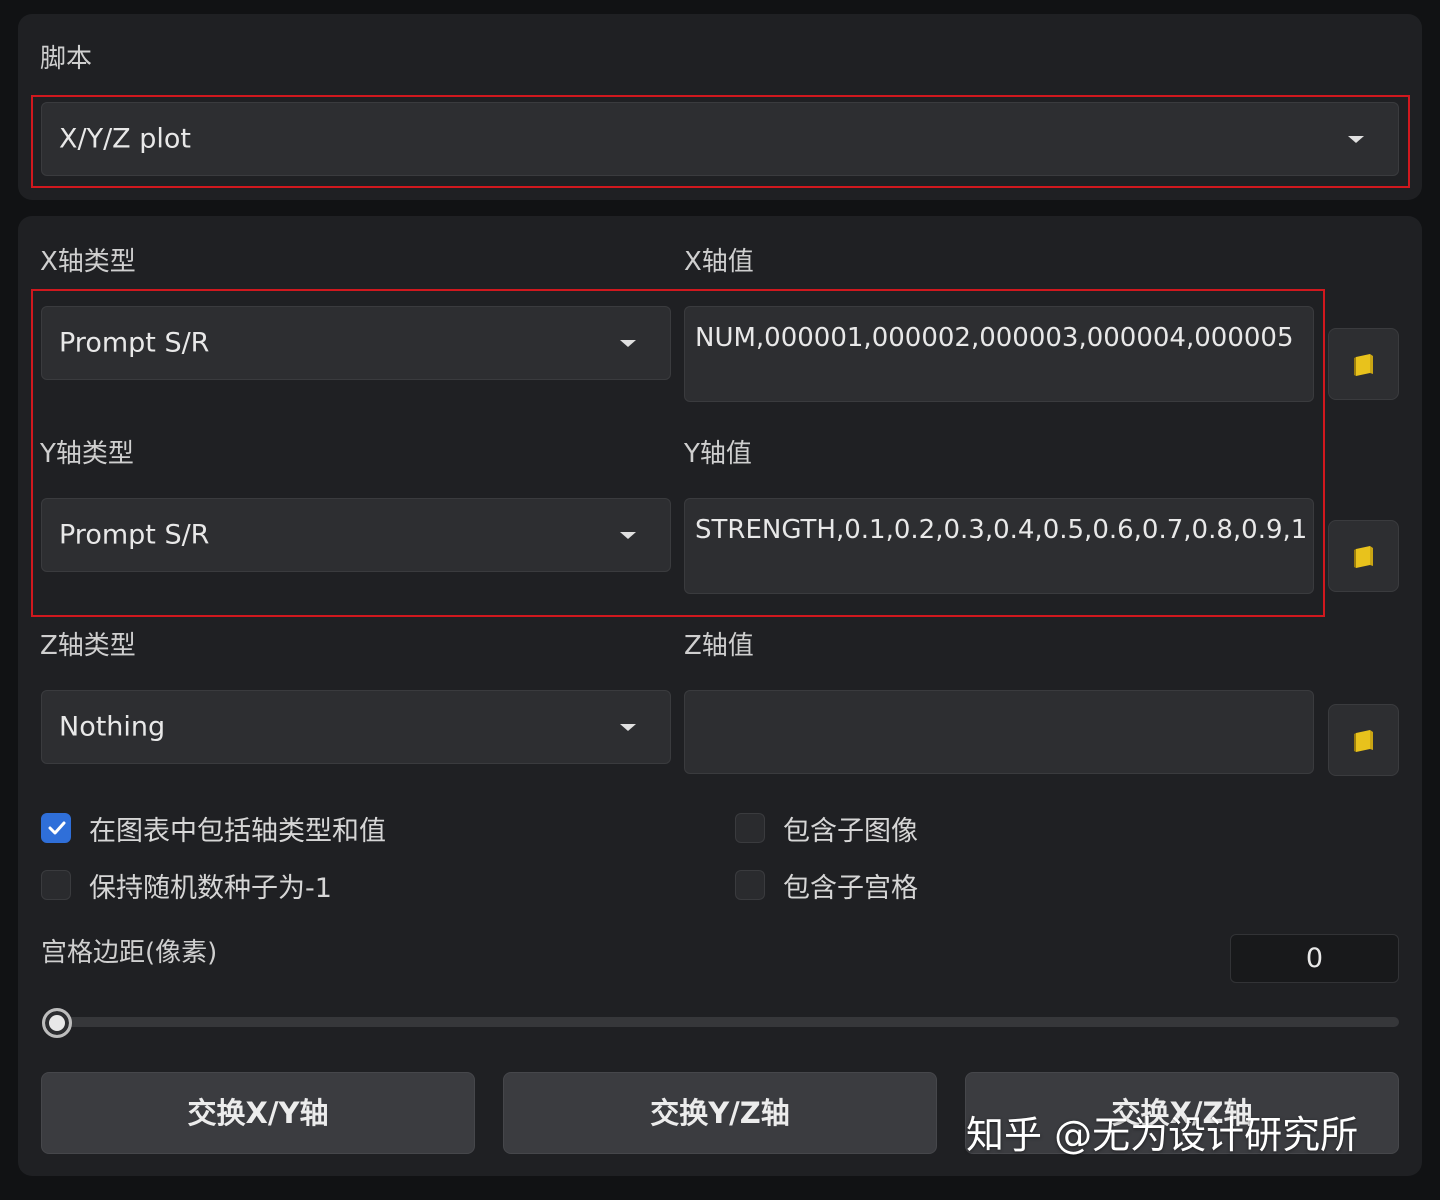 This screenshot has height=1200, width=1440. I want to click on y-axis-values-label: Y轴值, so click(718, 454).